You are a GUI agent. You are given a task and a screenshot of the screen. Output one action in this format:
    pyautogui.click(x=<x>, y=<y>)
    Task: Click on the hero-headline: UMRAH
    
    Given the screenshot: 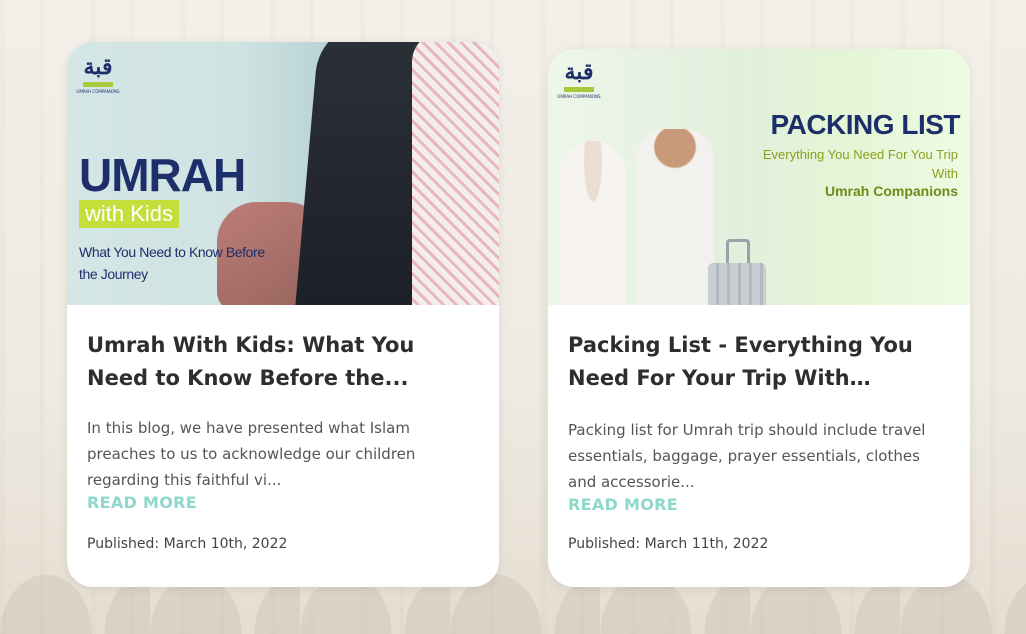 What is the action you would take?
    pyautogui.click(x=162, y=175)
    